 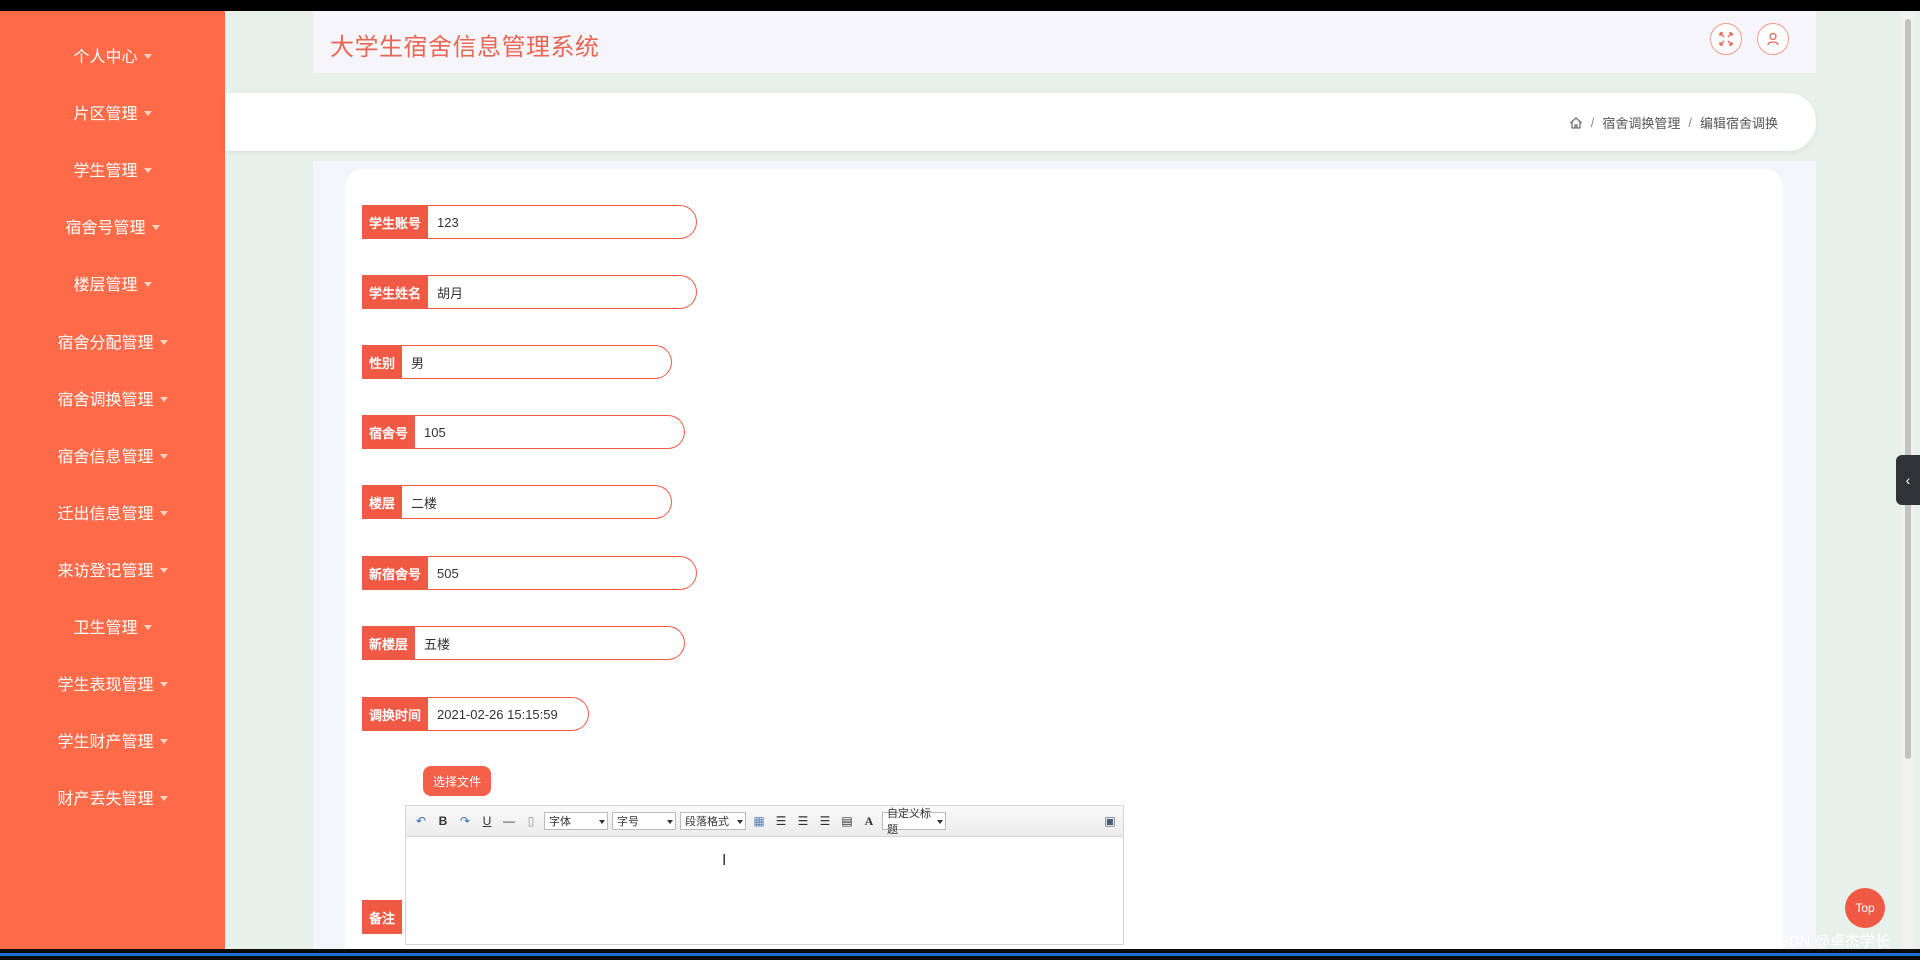 I want to click on field-floor: 楼层 二楼, so click(x=517, y=502).